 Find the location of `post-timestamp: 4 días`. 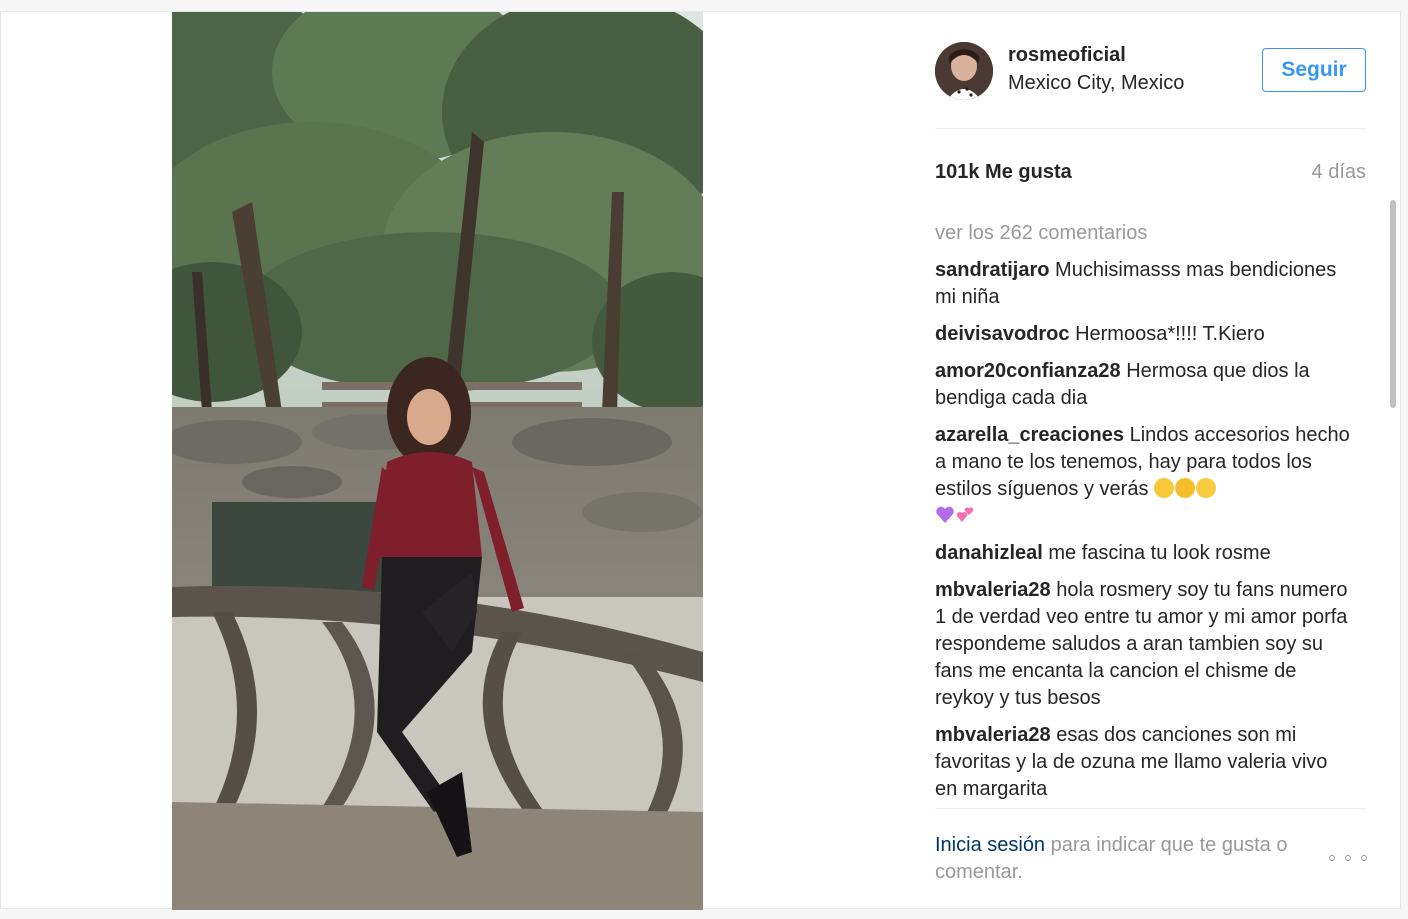

post-timestamp: 4 días is located at coordinates (1339, 172).